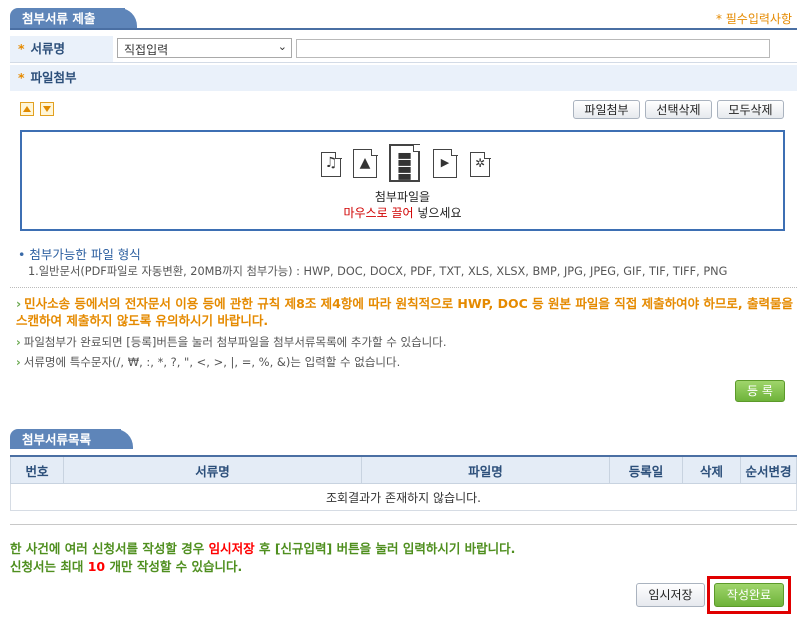  What do you see at coordinates (37, 469) in the screenshot?
I see `column-header-number: 번호` at bounding box center [37, 469].